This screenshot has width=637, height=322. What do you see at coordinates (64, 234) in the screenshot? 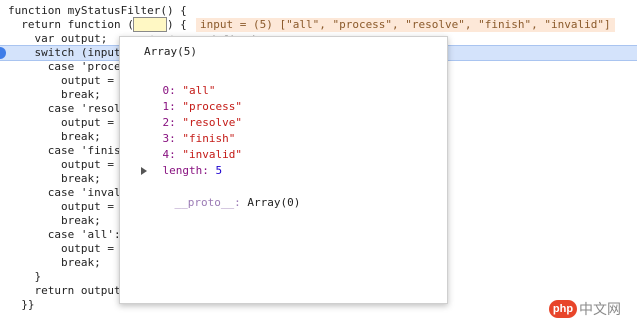
I see `code-text: case 'all':` at bounding box center [64, 234].